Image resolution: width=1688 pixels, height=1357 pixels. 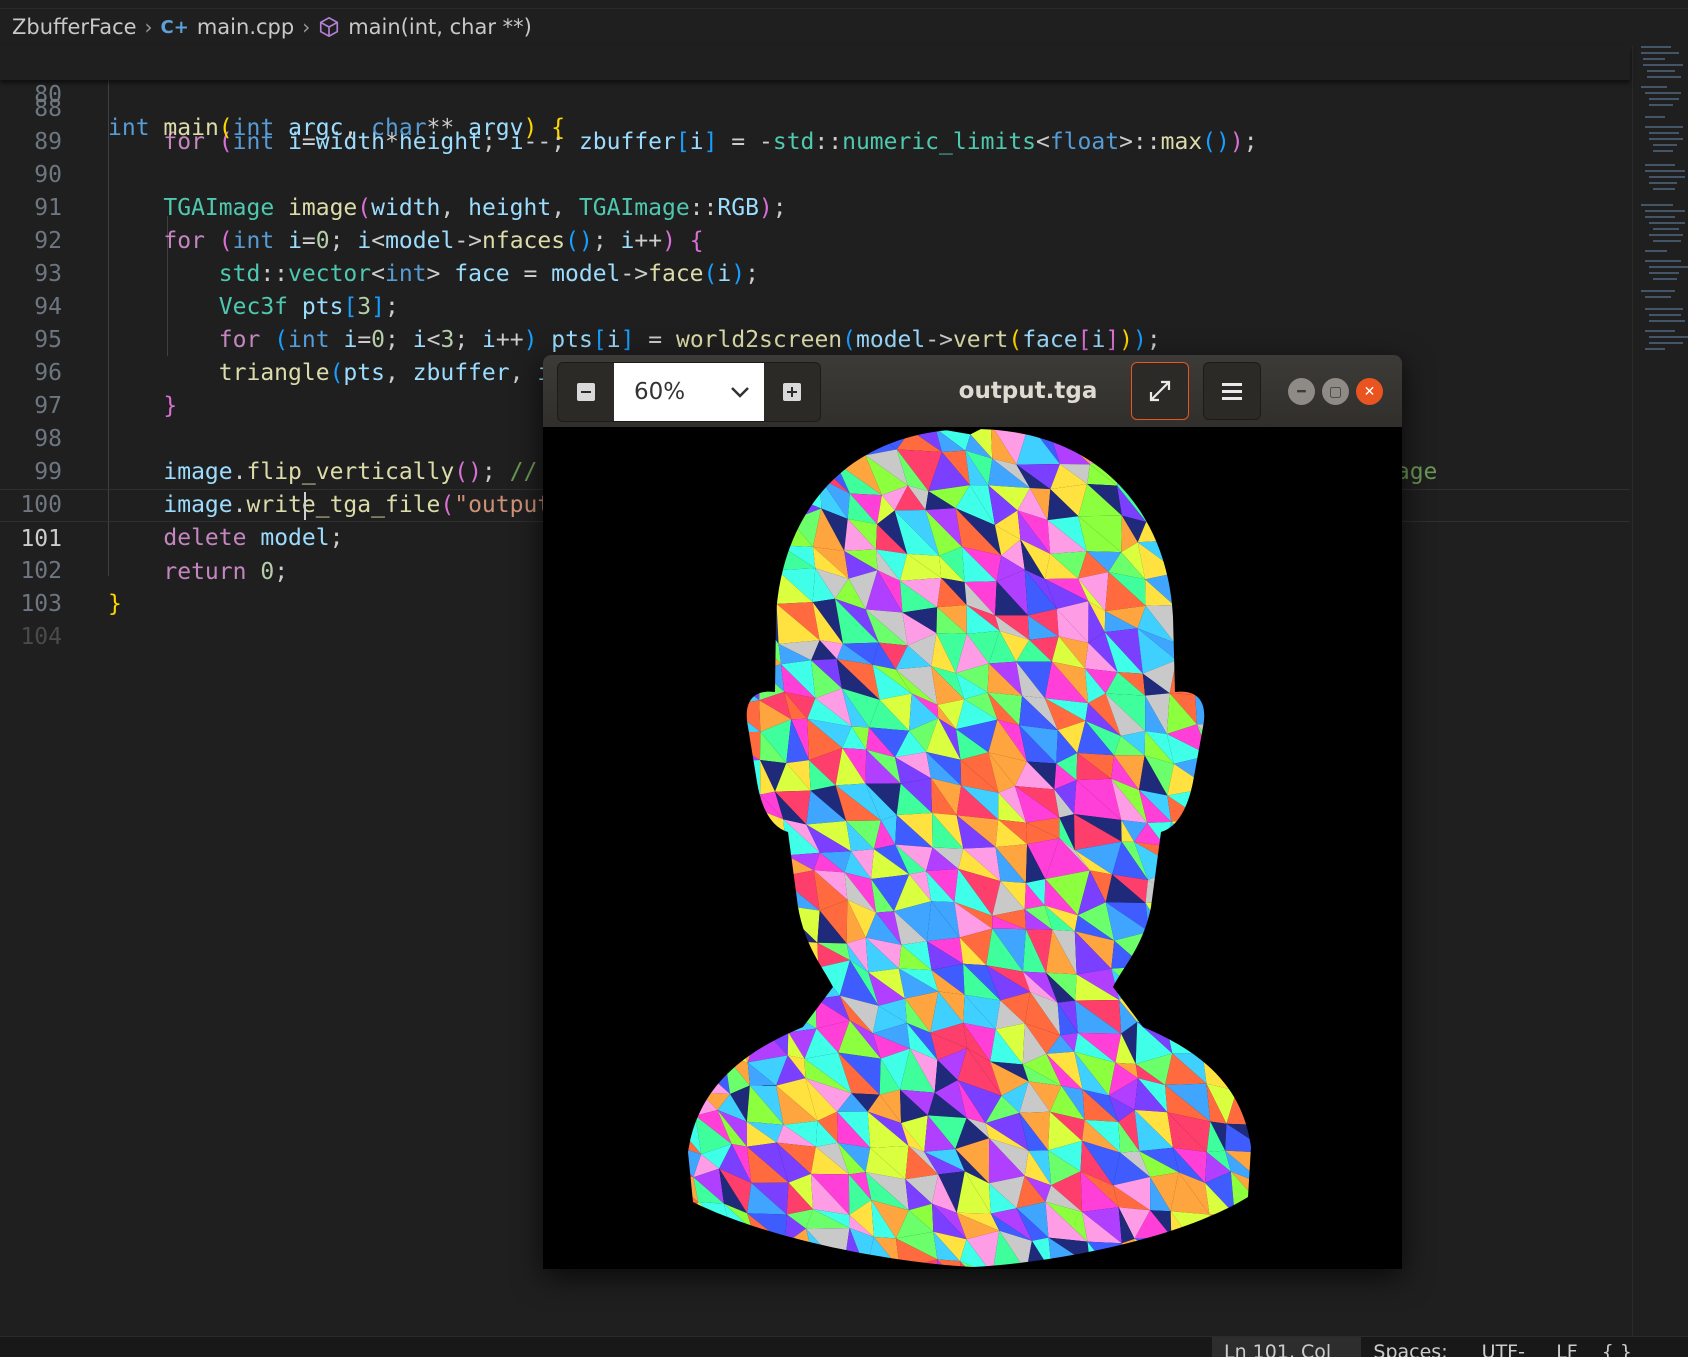 I want to click on plus-icon, so click(x=792, y=392).